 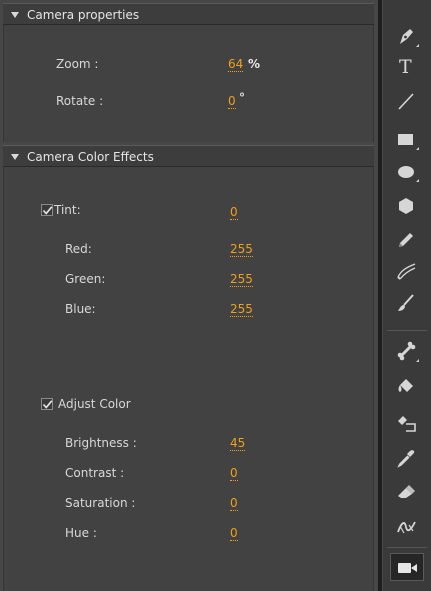 What do you see at coordinates (238, 444) in the screenshot?
I see `brightness-value: 45` at bounding box center [238, 444].